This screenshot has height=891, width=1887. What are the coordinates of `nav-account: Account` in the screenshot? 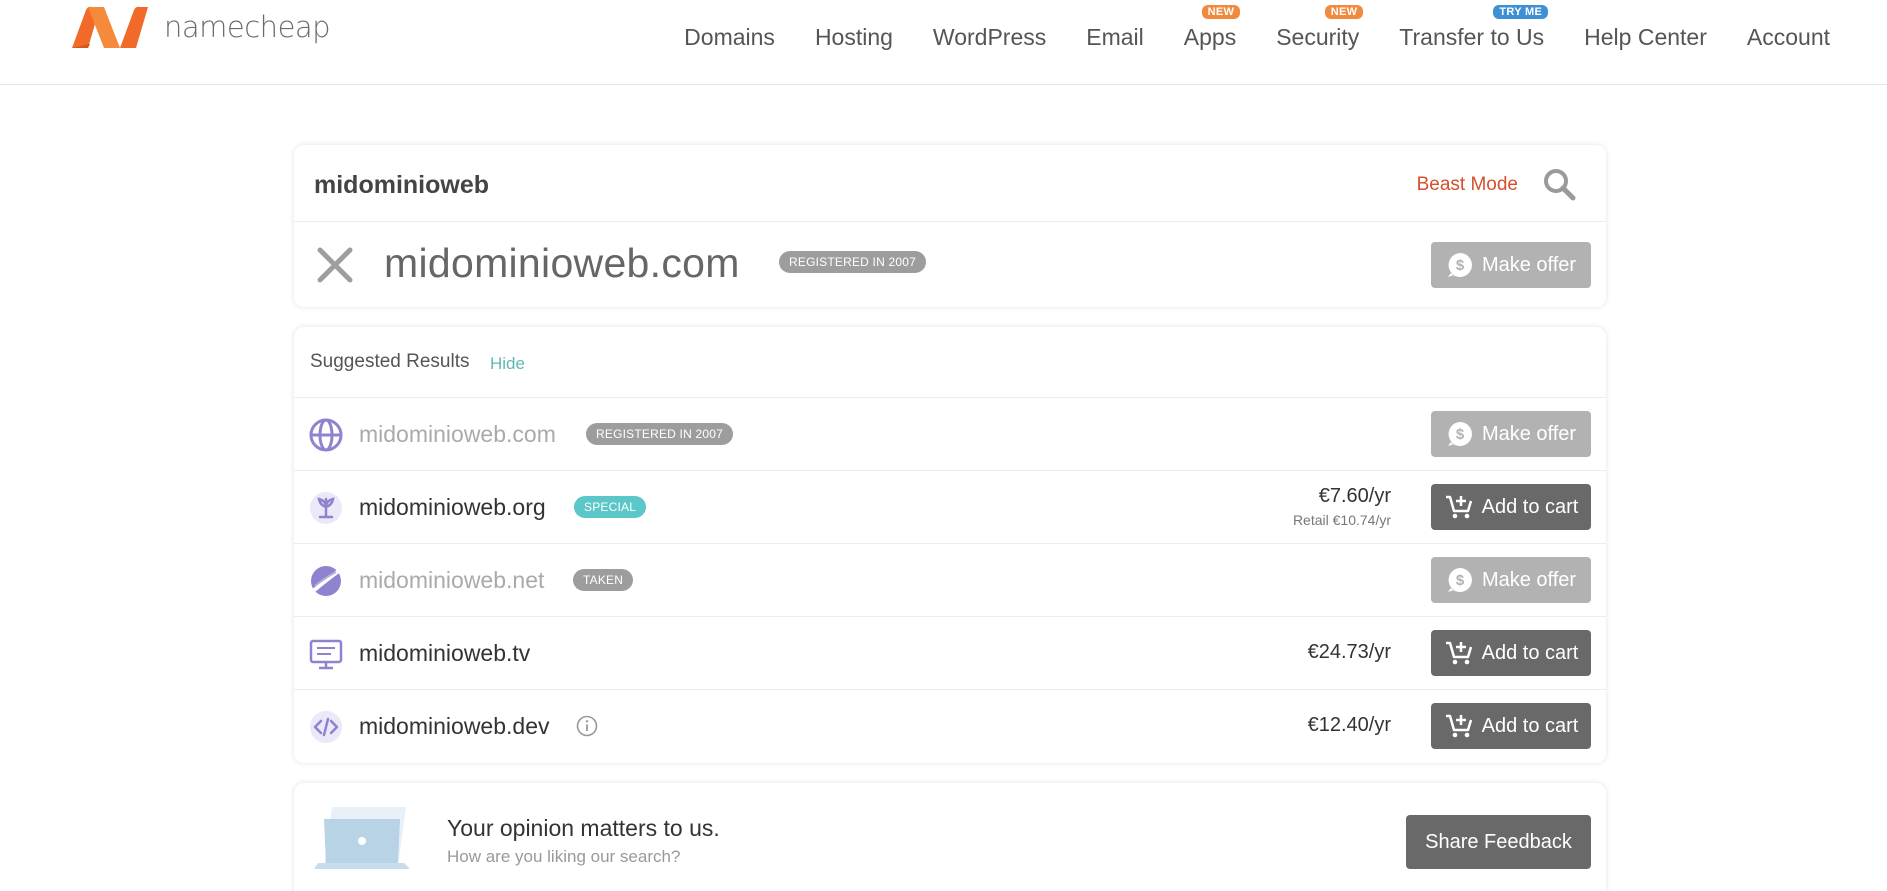 It's located at (1788, 37).